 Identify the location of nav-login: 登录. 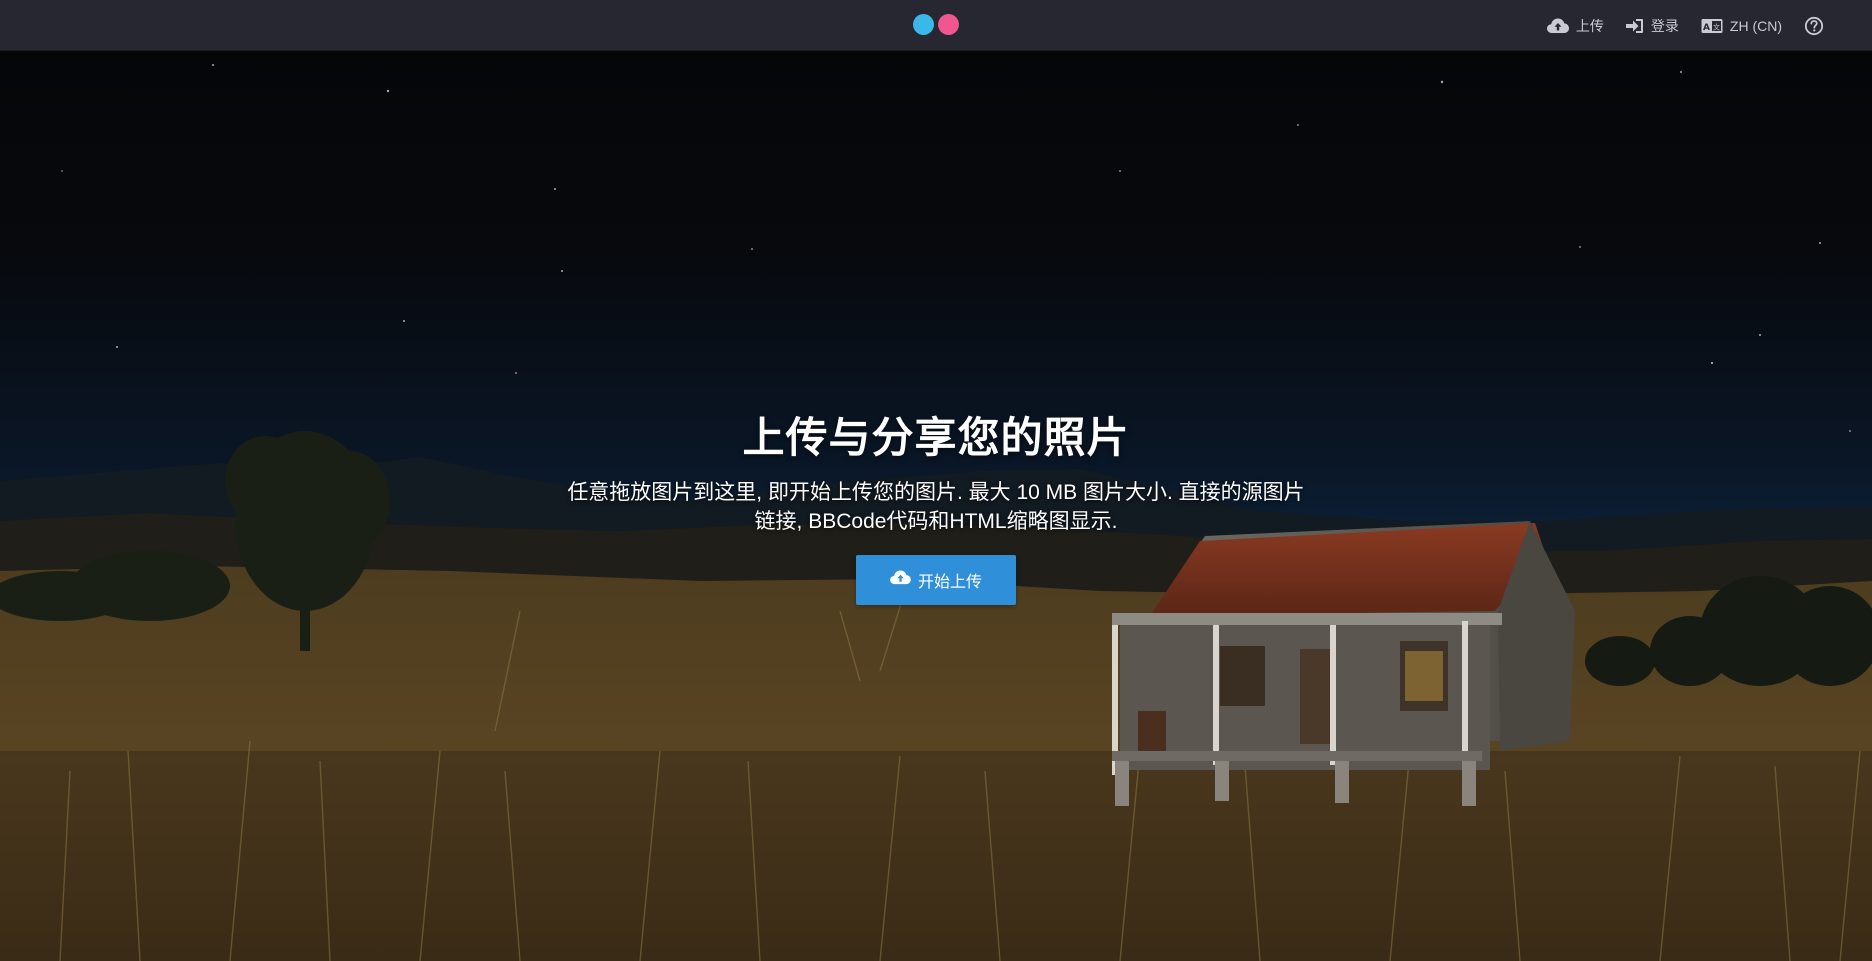
(1652, 26).